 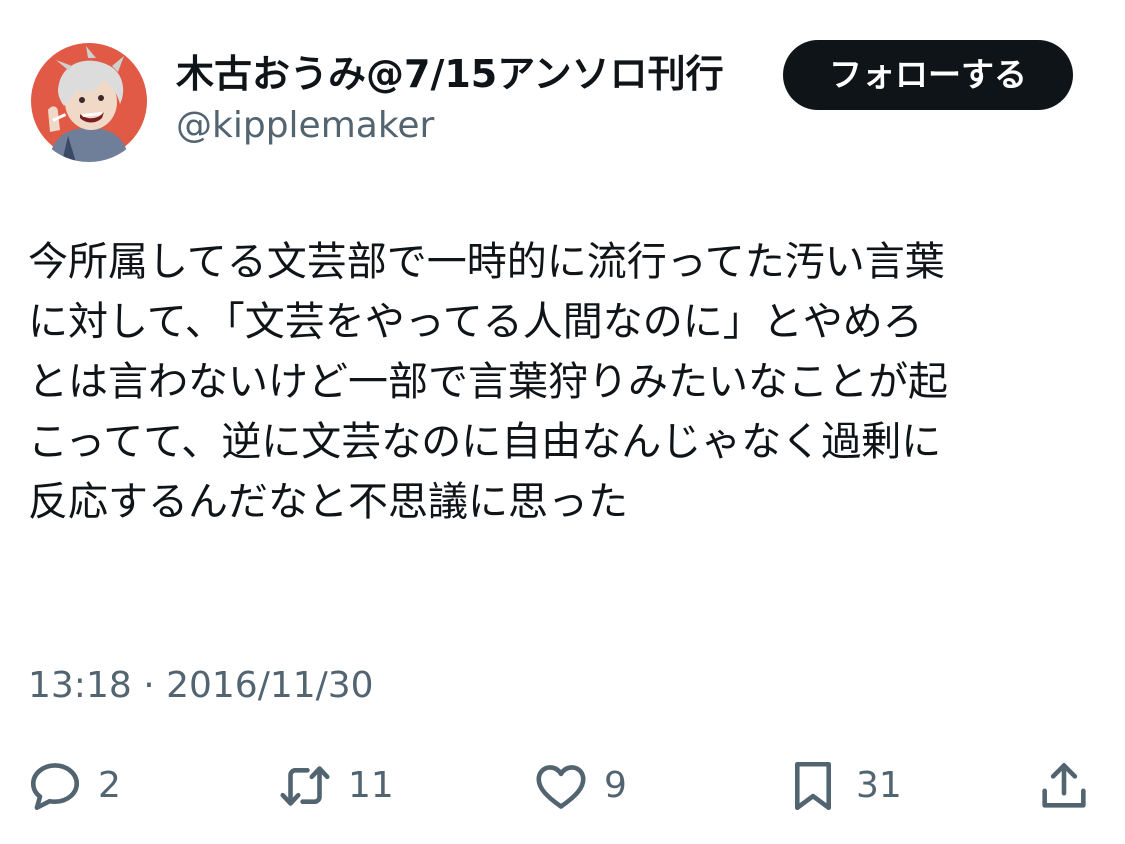 I want to click on tweet-text-line: こってて、逆に文芸なのに自由なんじゃなく過剰に, so click(x=485, y=442).